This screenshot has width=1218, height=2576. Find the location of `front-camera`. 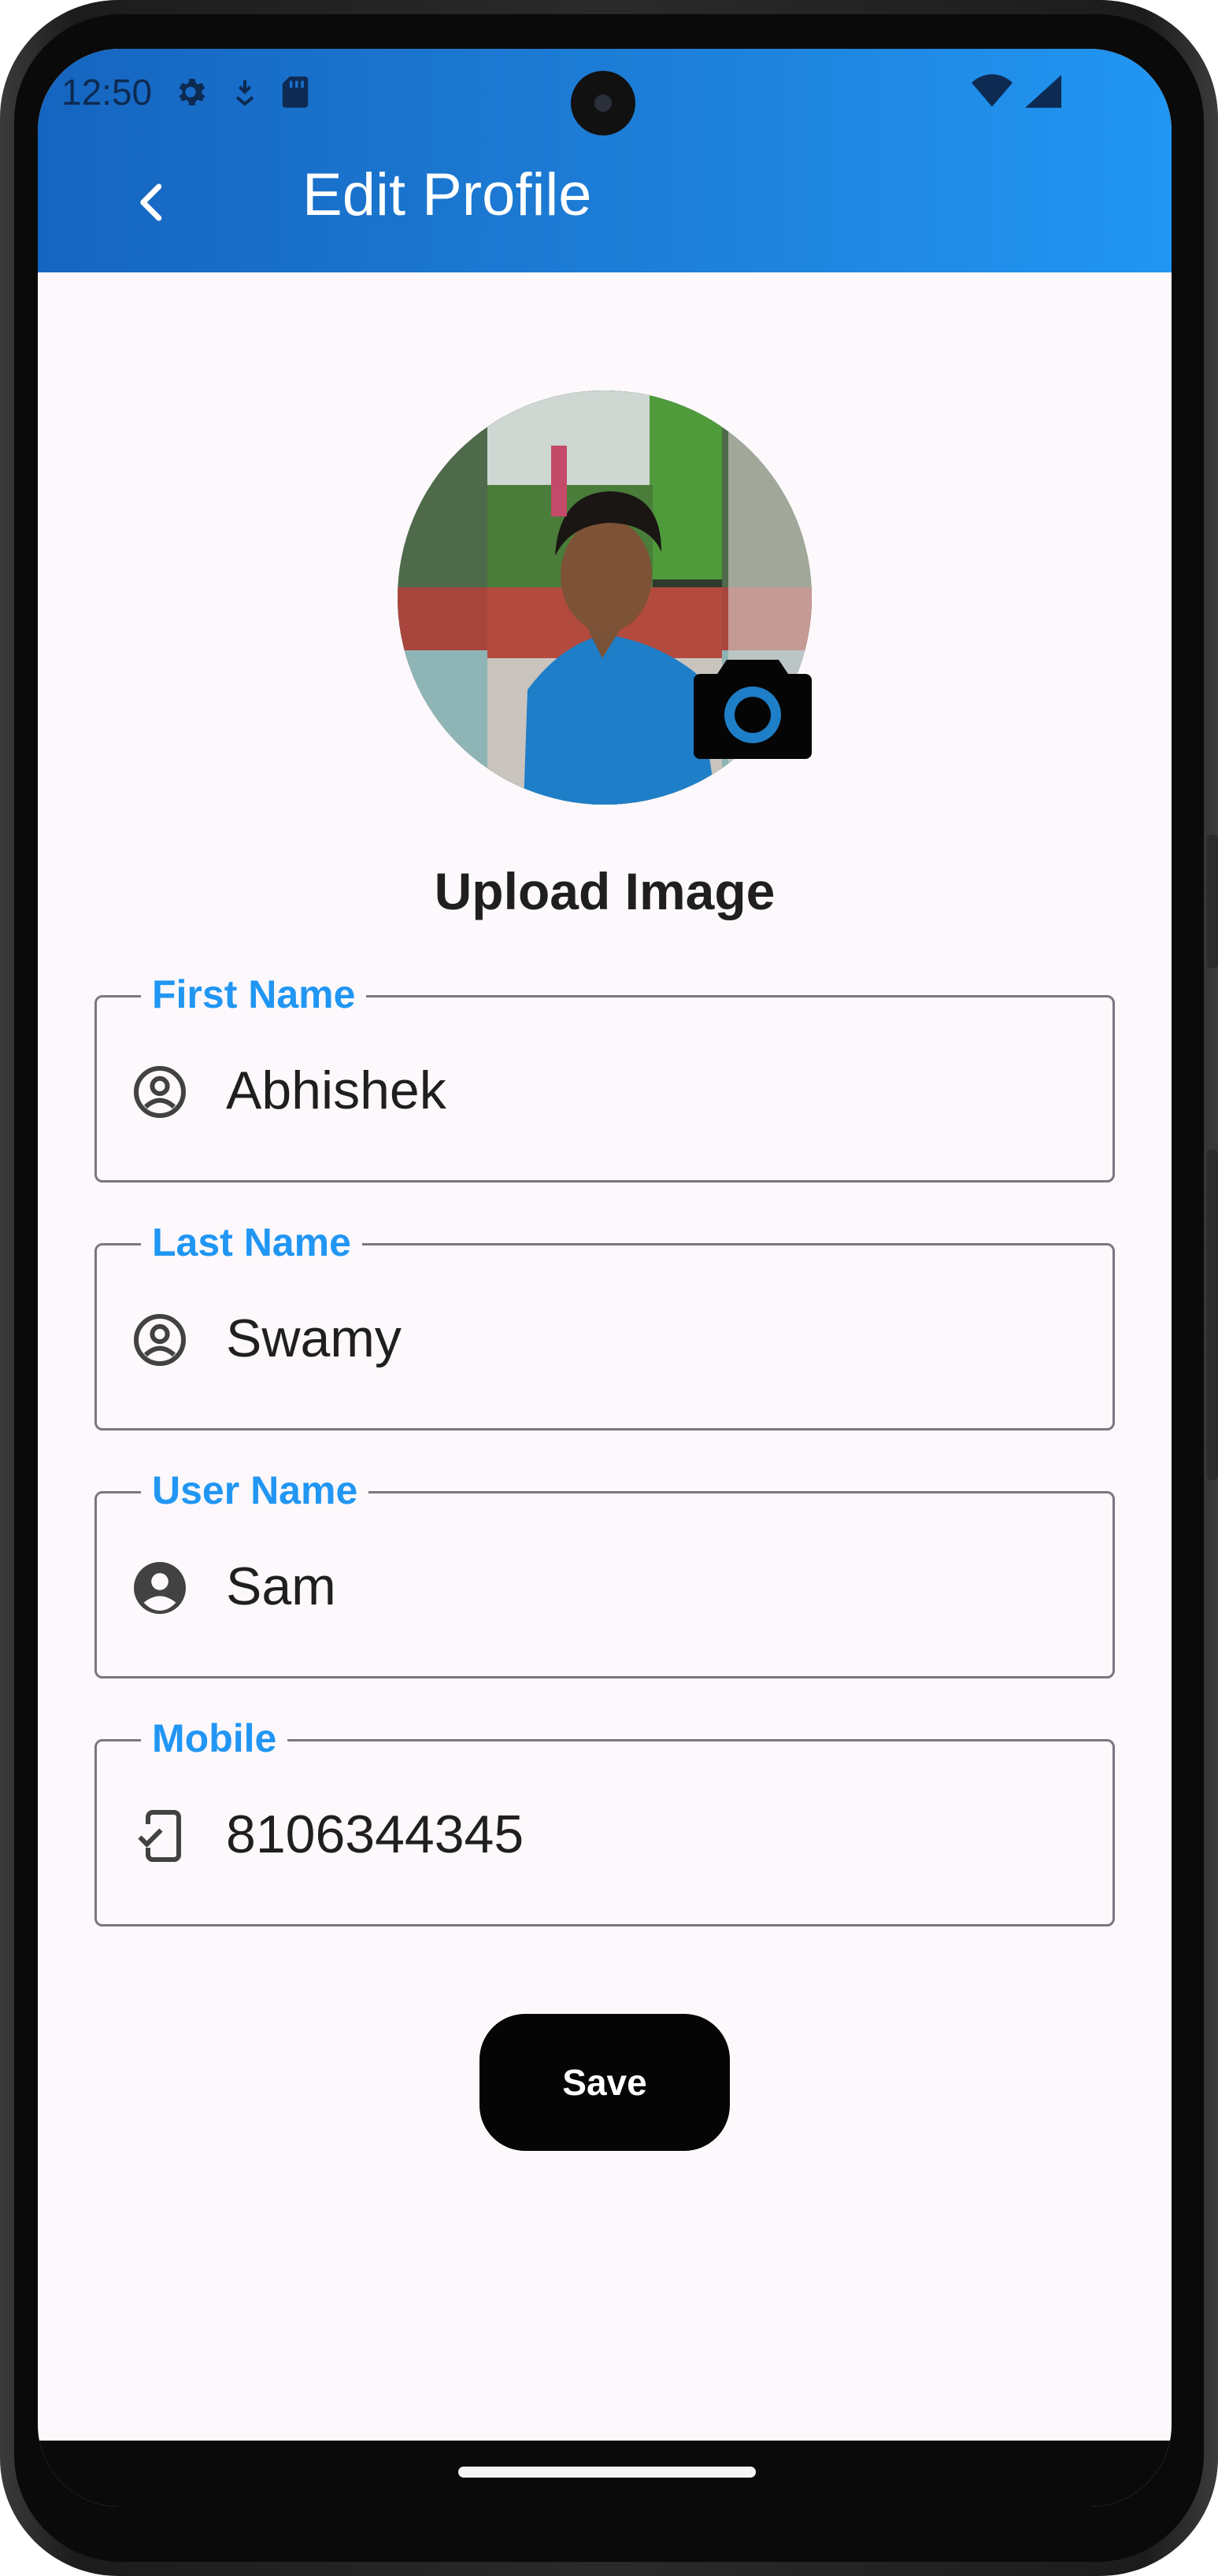

front-camera is located at coordinates (603, 103).